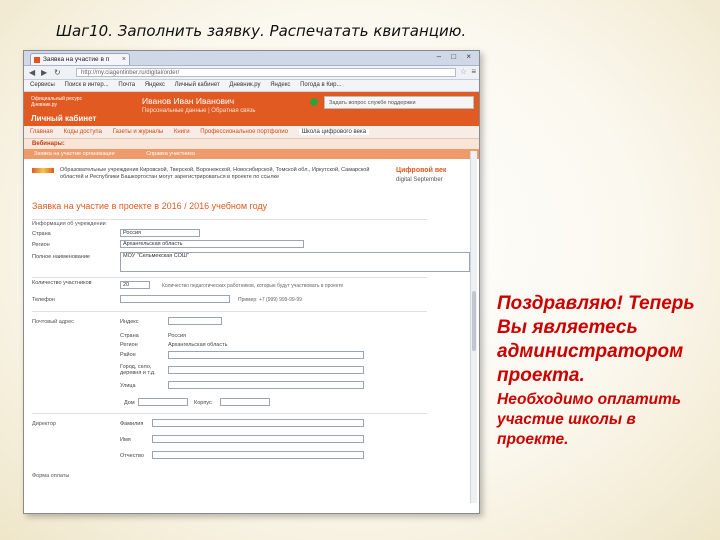 Image resolution: width=720 pixels, height=540 pixels. I want to click on reload-icon: ↻, so click(57, 72).